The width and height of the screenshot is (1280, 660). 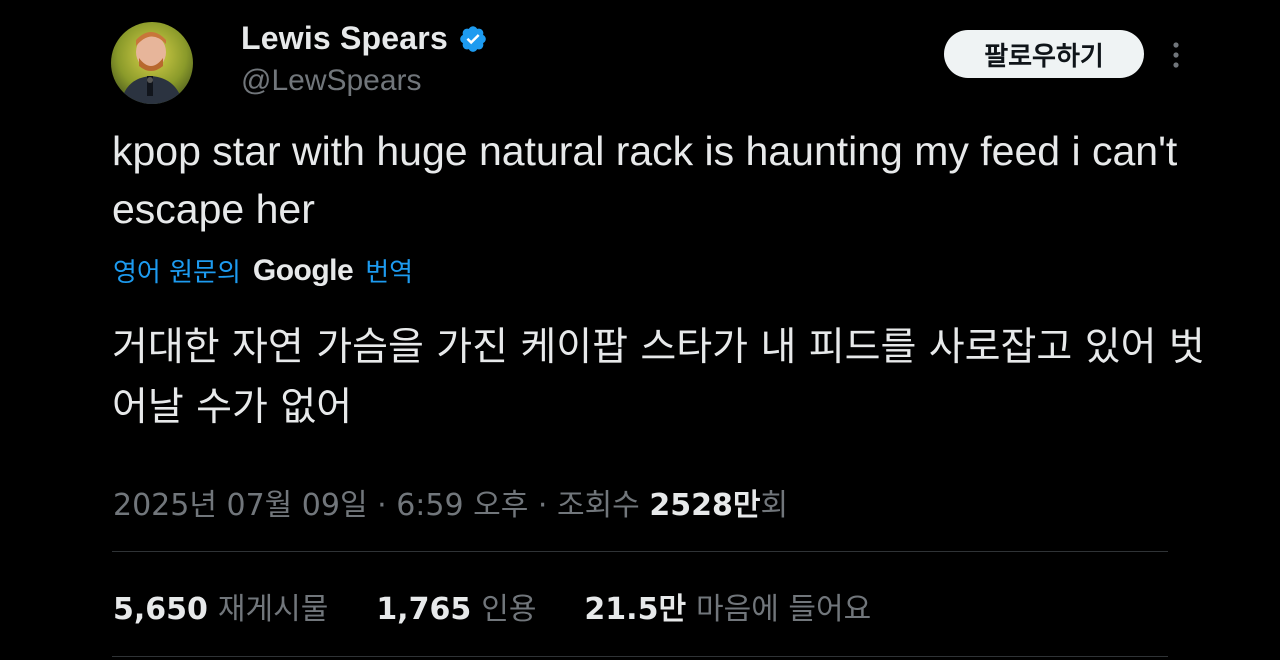 What do you see at coordinates (473, 38) in the screenshot?
I see `verified-badge-icon` at bounding box center [473, 38].